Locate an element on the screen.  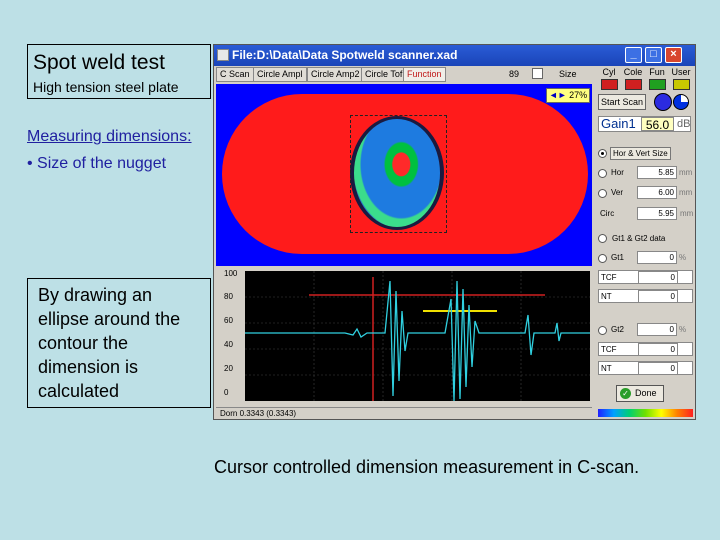
done-button: ✓ Done is located at coordinates (640, 393).